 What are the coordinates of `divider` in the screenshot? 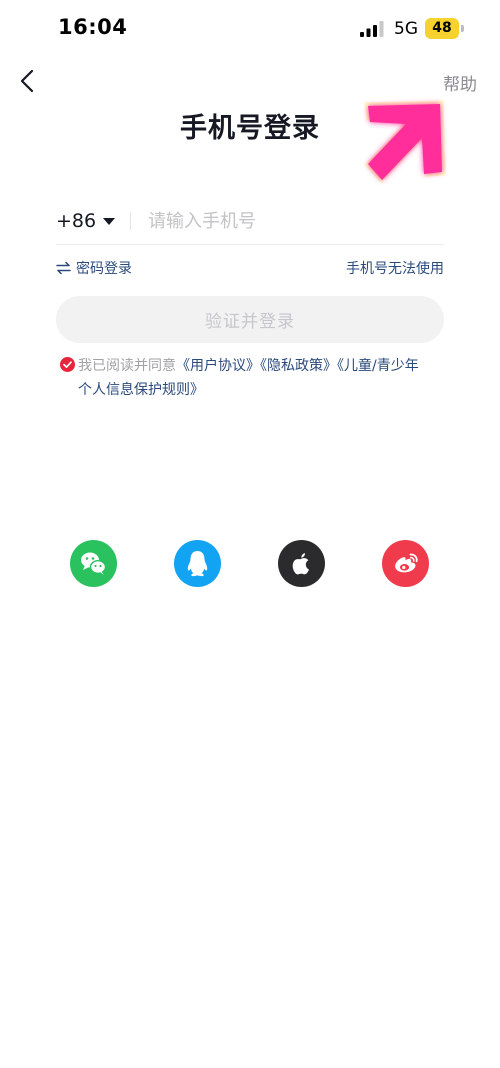 It's located at (130, 221).